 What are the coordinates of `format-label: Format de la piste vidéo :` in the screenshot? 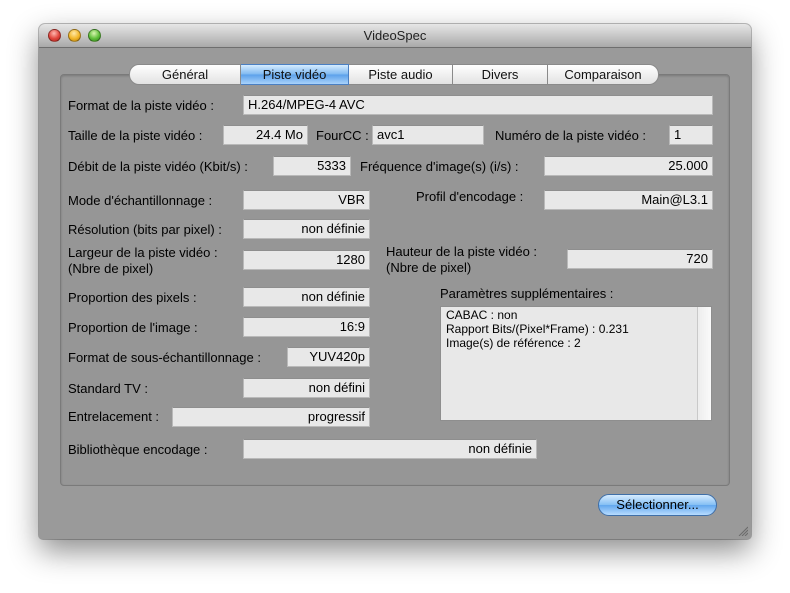 It's located at (141, 105).